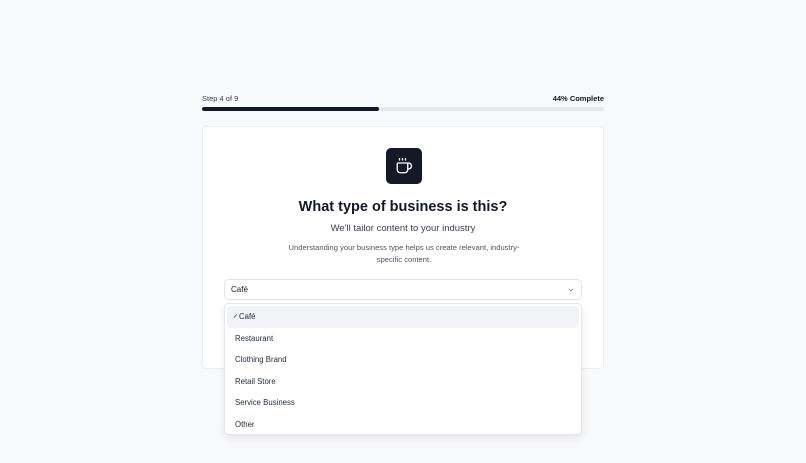 The height and width of the screenshot is (463, 806). Describe the element at coordinates (254, 338) in the screenshot. I see `option-label: Restaurant` at that location.